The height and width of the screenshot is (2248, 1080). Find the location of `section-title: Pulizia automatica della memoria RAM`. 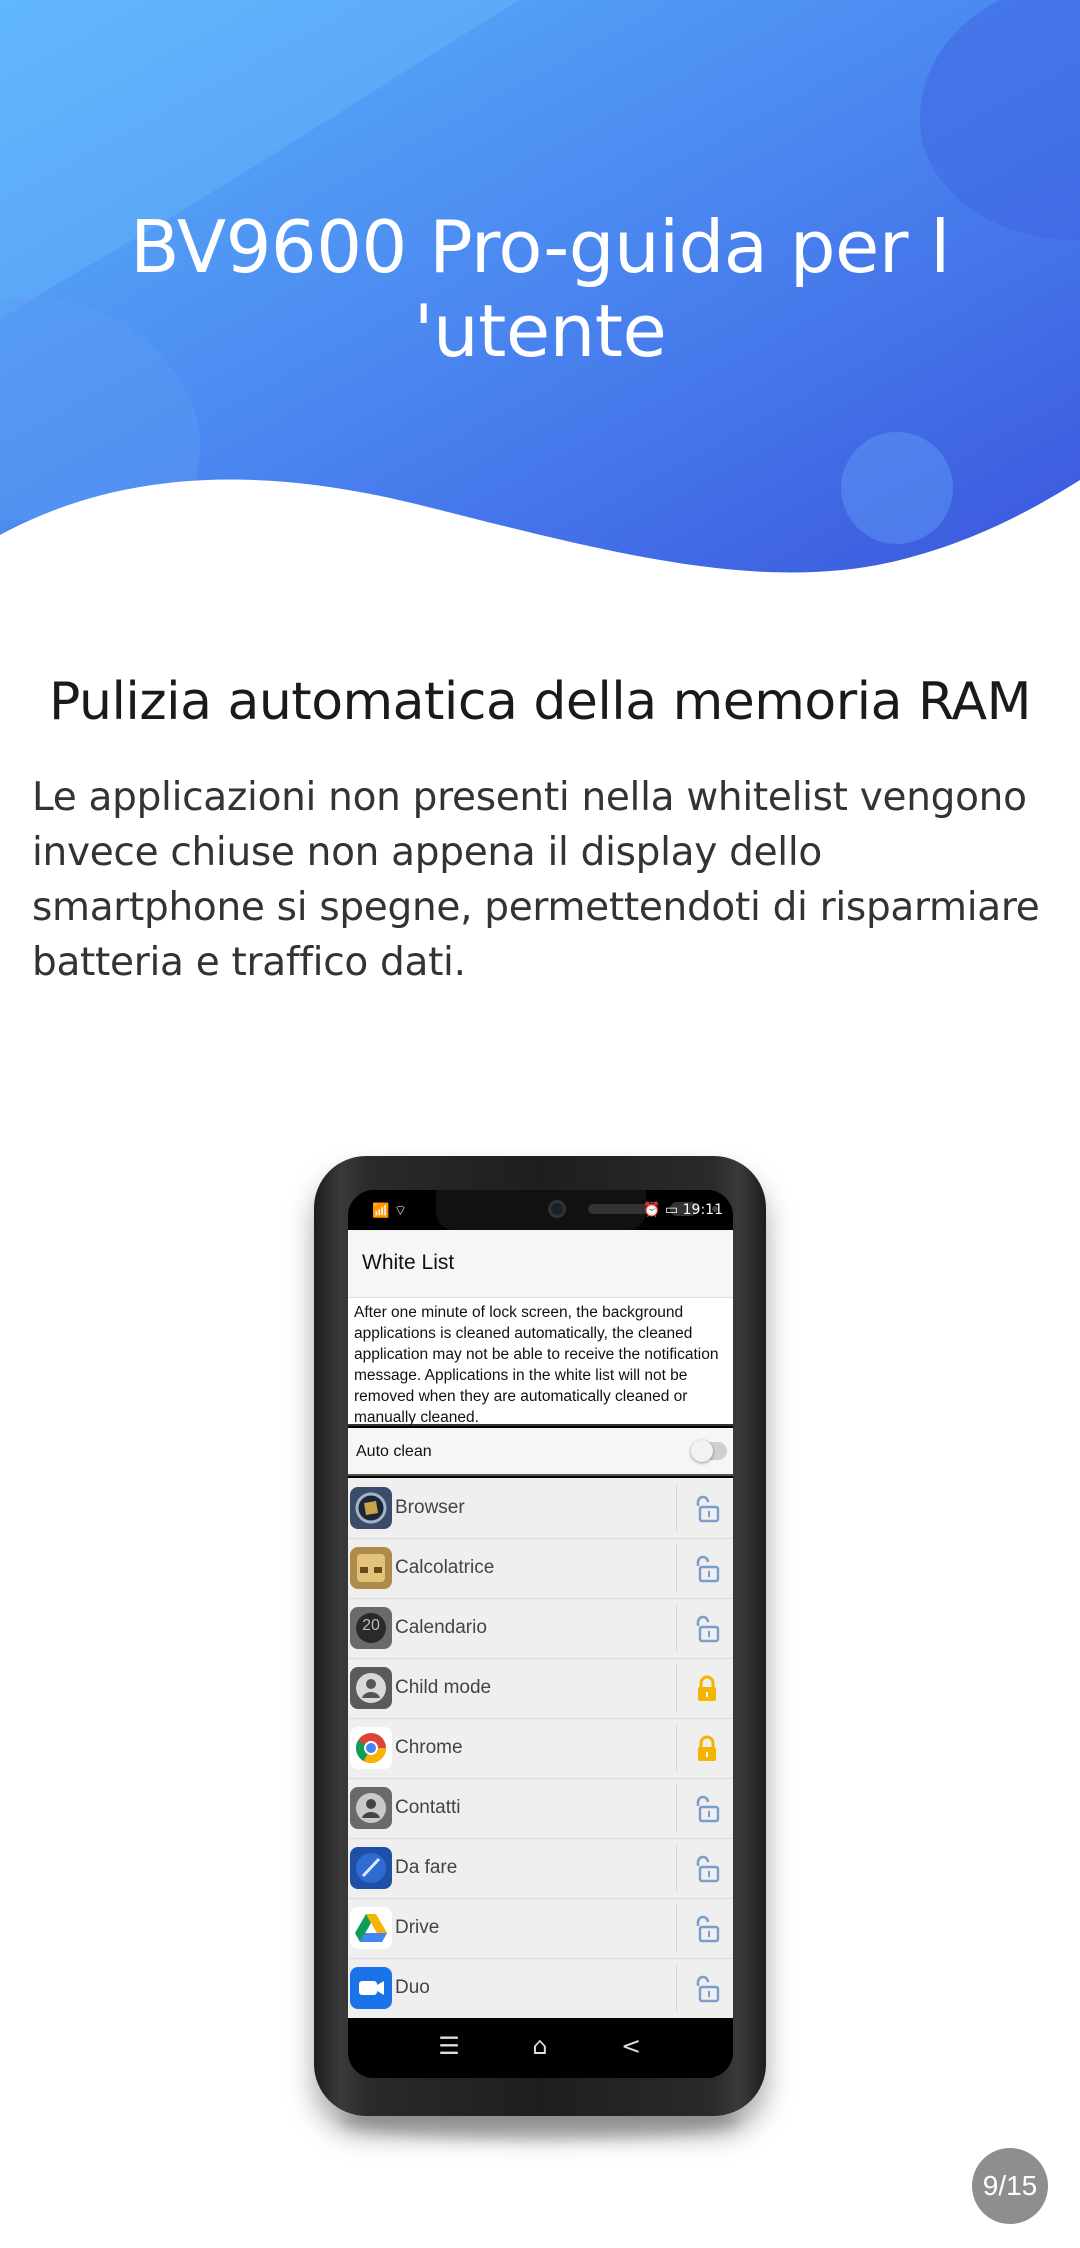

section-title: Pulizia automatica della memoria RAM is located at coordinates (540, 702).